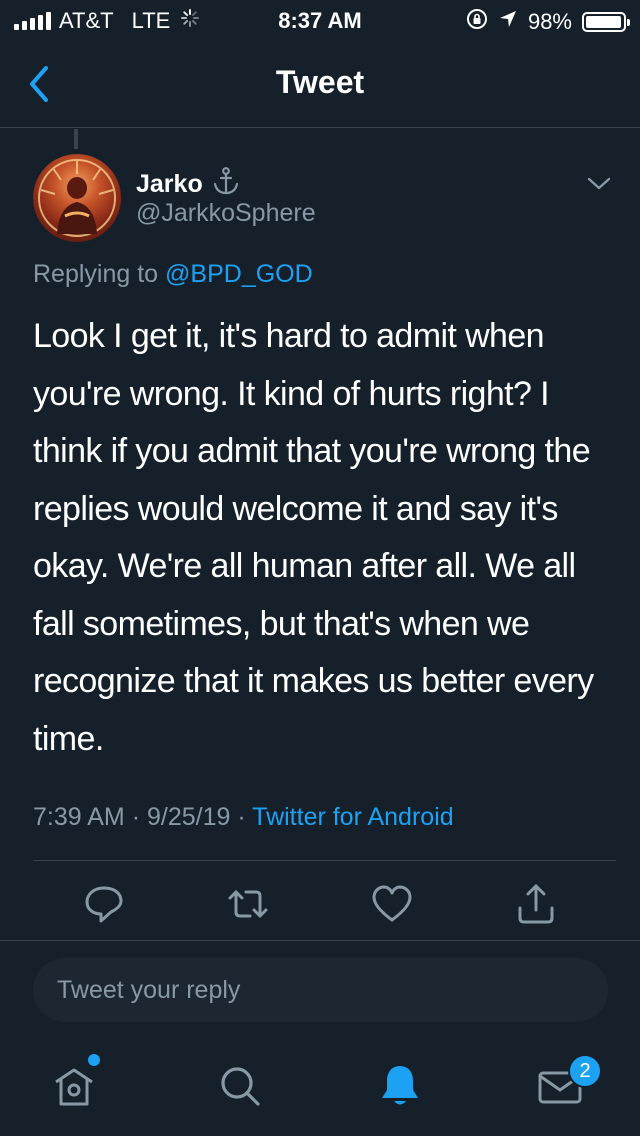  I want to click on avatar, so click(77, 198).